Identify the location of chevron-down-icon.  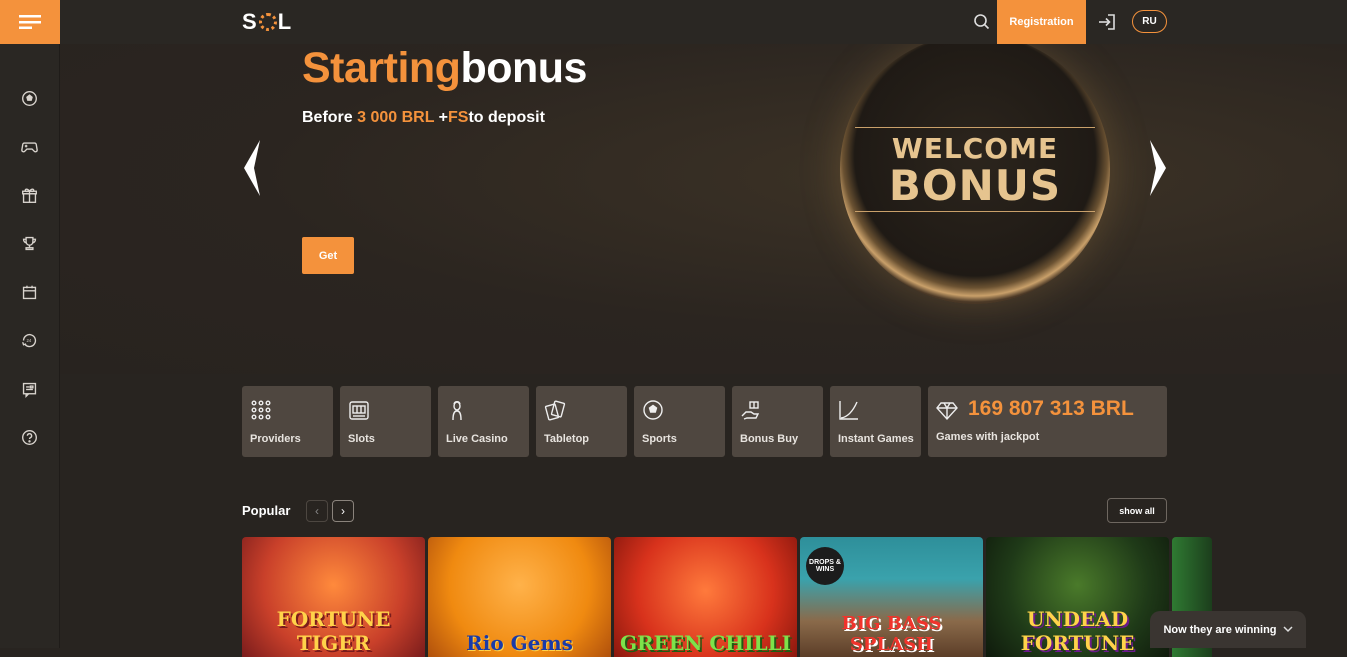
(1288, 629).